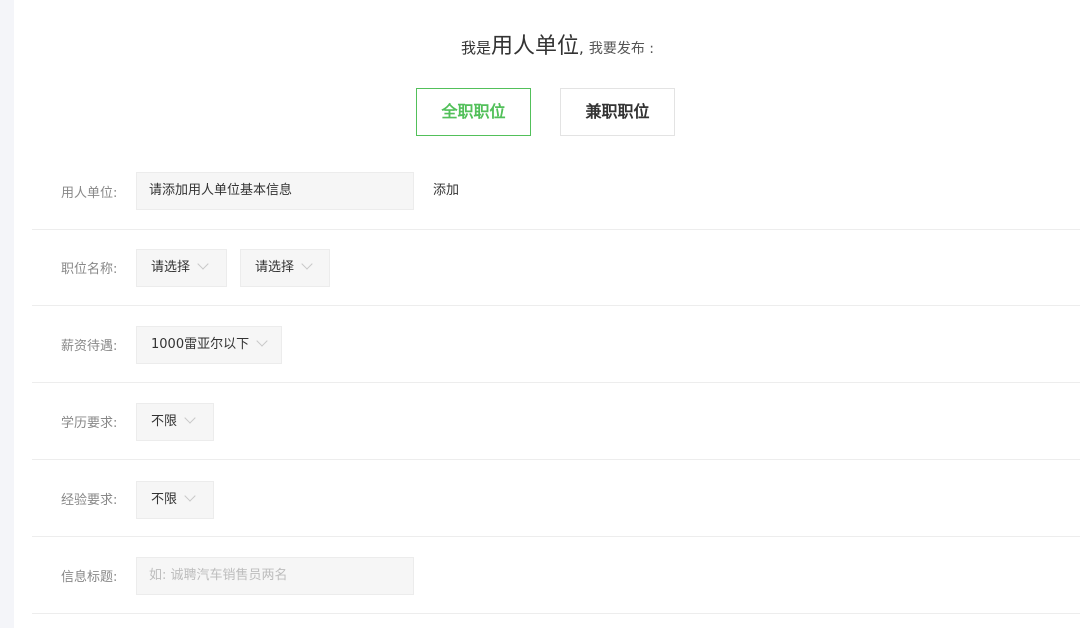  I want to click on full-time-job-button: 全职职位, so click(473, 112).